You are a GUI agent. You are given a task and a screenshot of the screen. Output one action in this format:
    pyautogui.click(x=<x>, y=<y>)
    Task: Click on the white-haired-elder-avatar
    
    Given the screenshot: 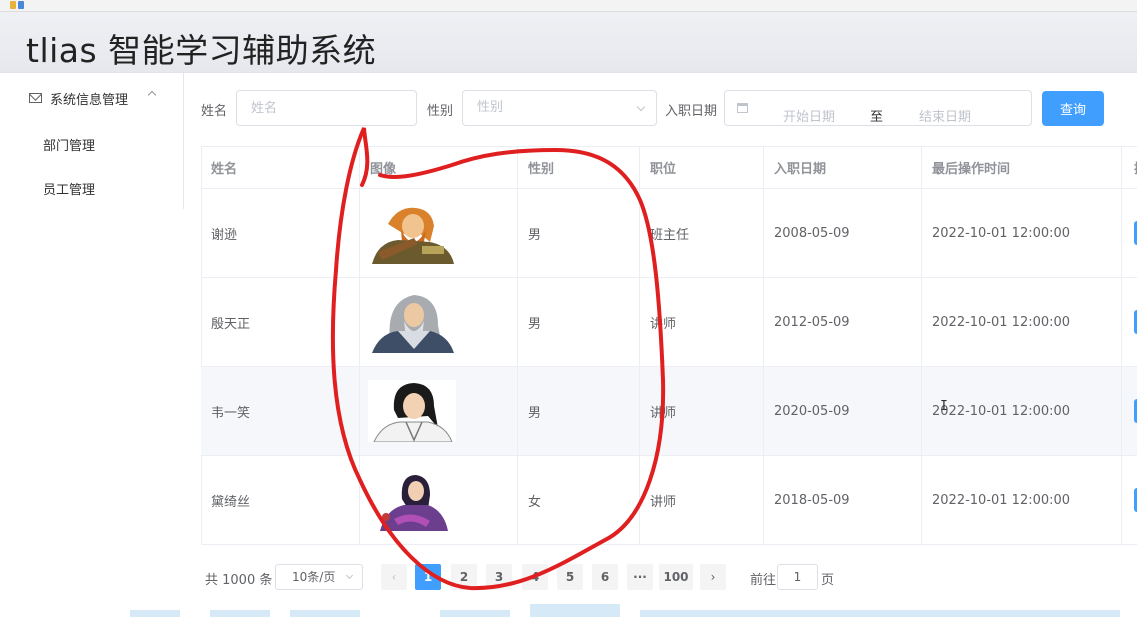 What is the action you would take?
    pyautogui.click(x=412, y=322)
    